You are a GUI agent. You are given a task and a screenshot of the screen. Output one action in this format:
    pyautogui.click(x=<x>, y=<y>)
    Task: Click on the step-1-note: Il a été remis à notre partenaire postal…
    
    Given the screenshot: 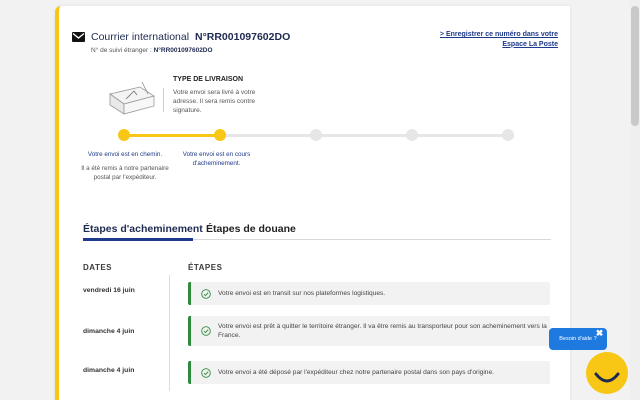 What is the action you would take?
    pyautogui.click(x=125, y=173)
    